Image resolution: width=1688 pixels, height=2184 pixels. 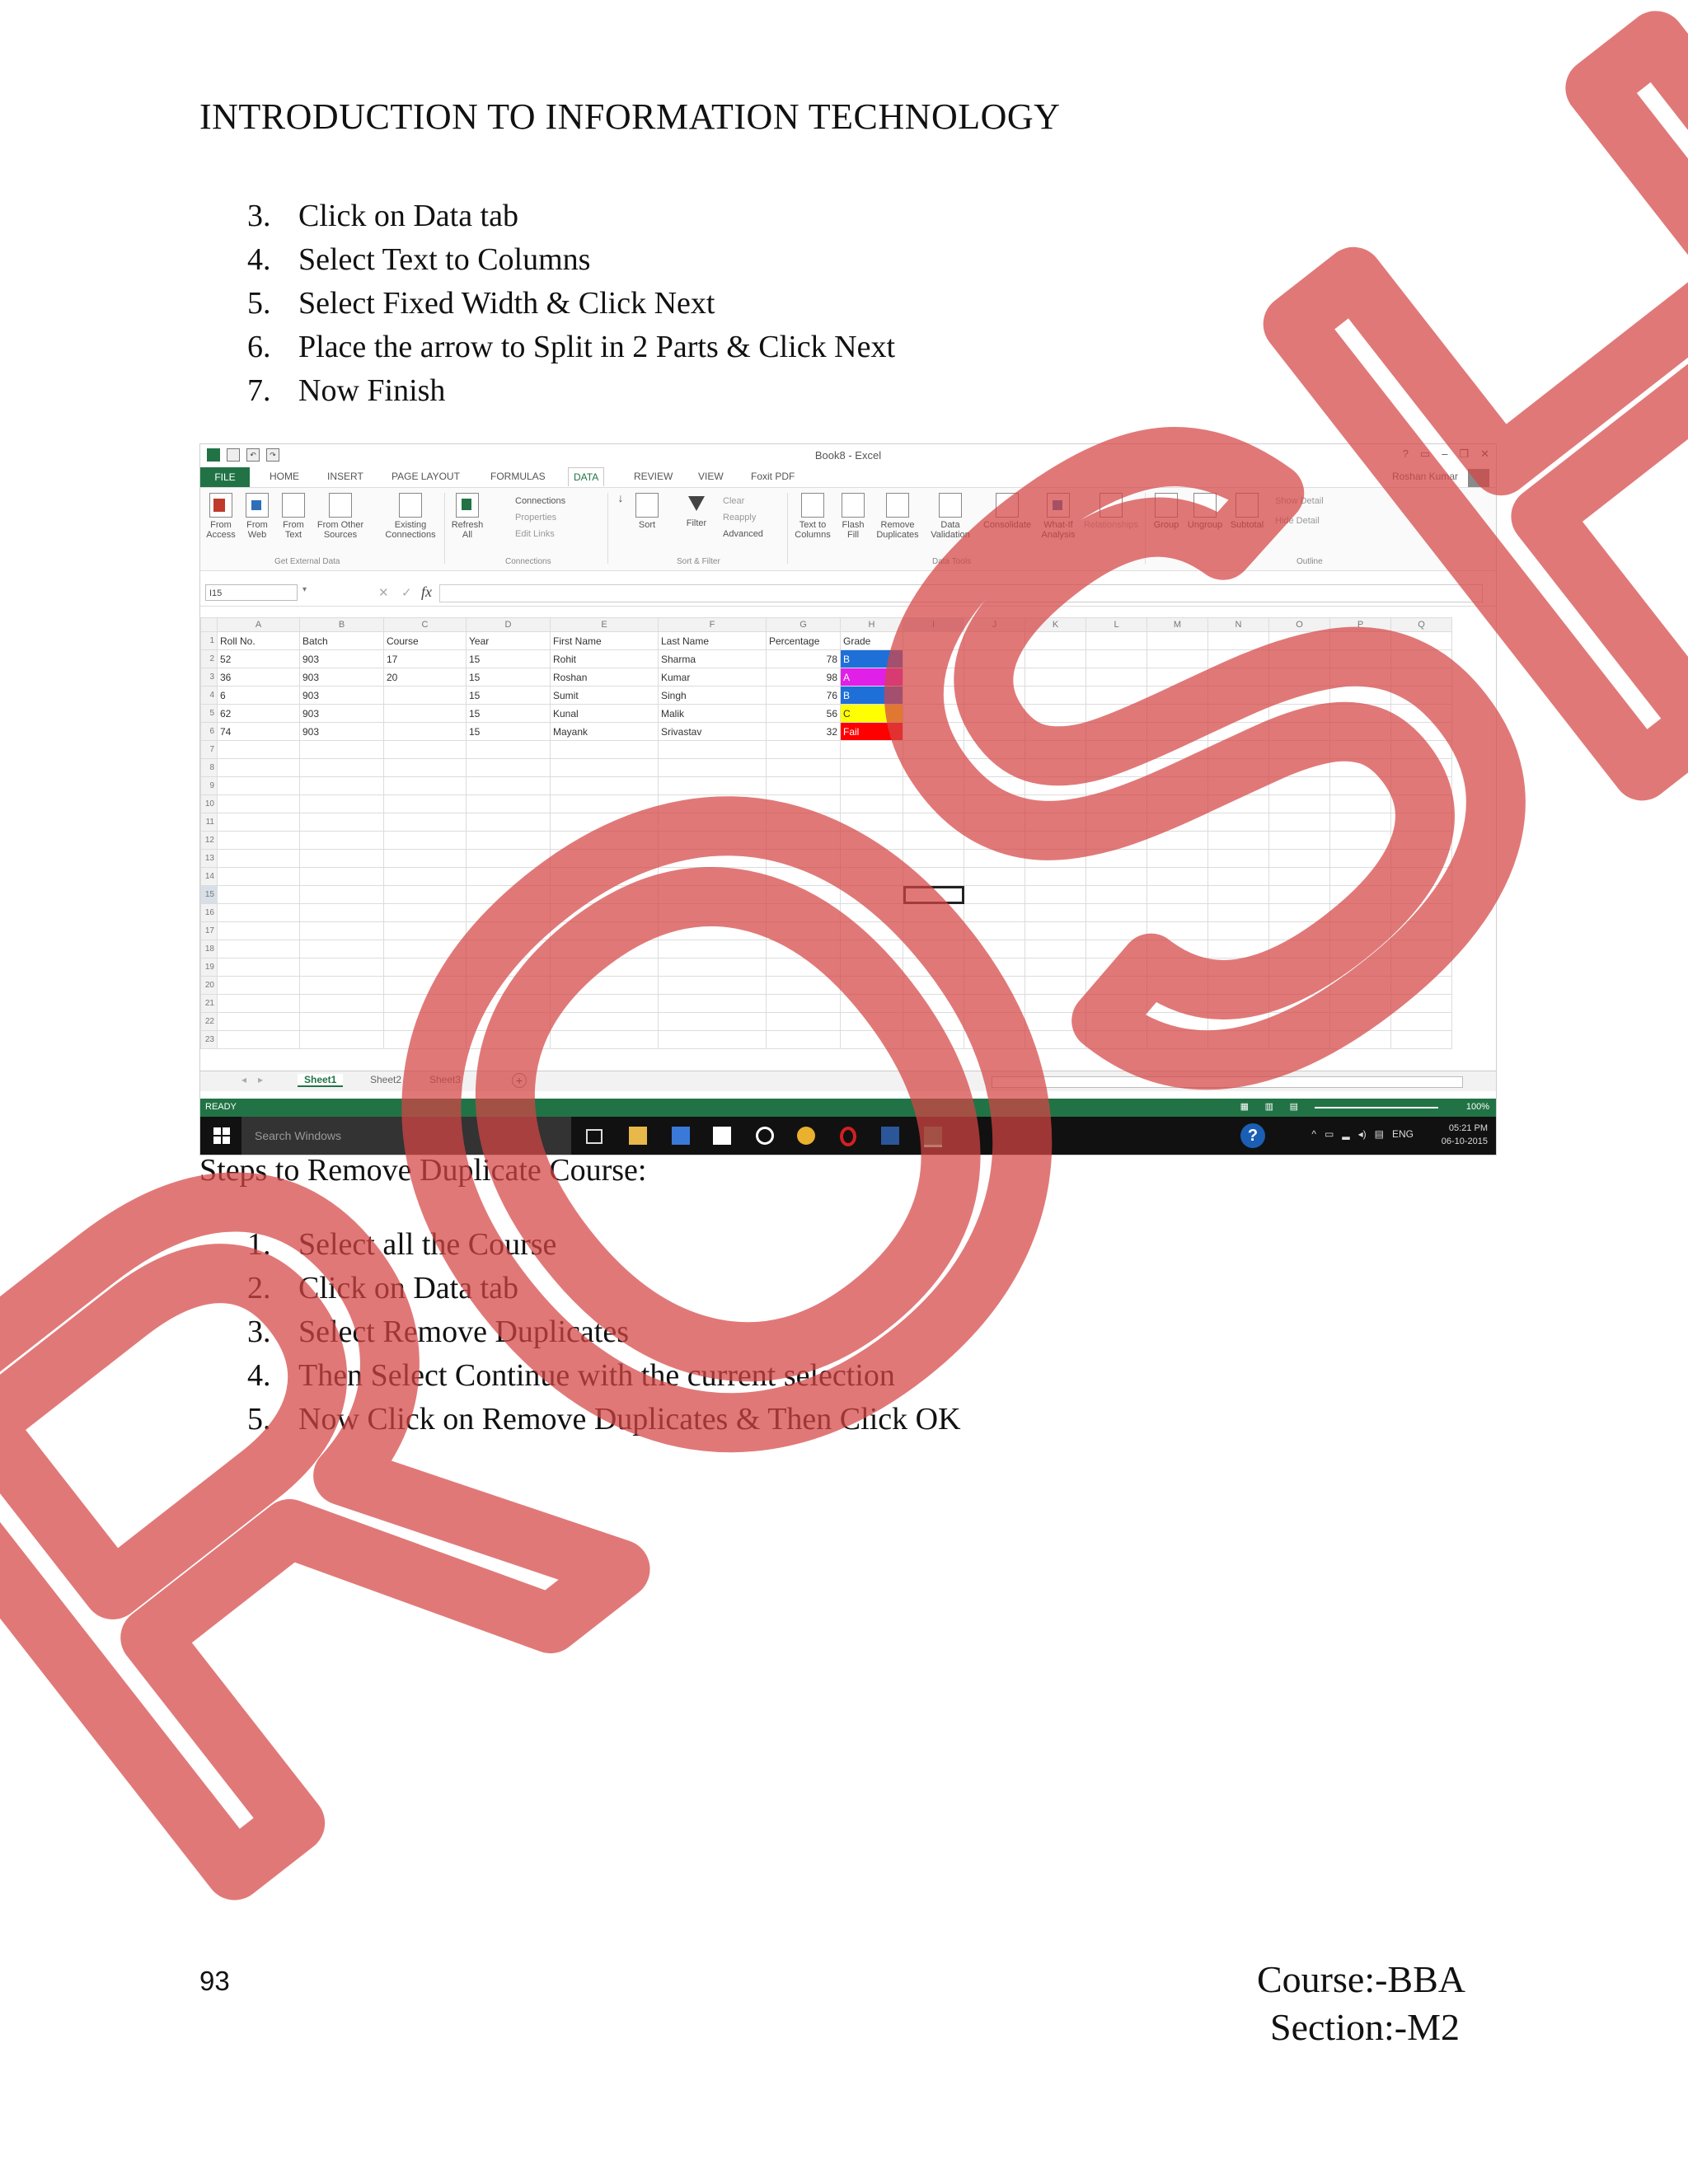 I want to click on store-icon, so click(x=681, y=1136).